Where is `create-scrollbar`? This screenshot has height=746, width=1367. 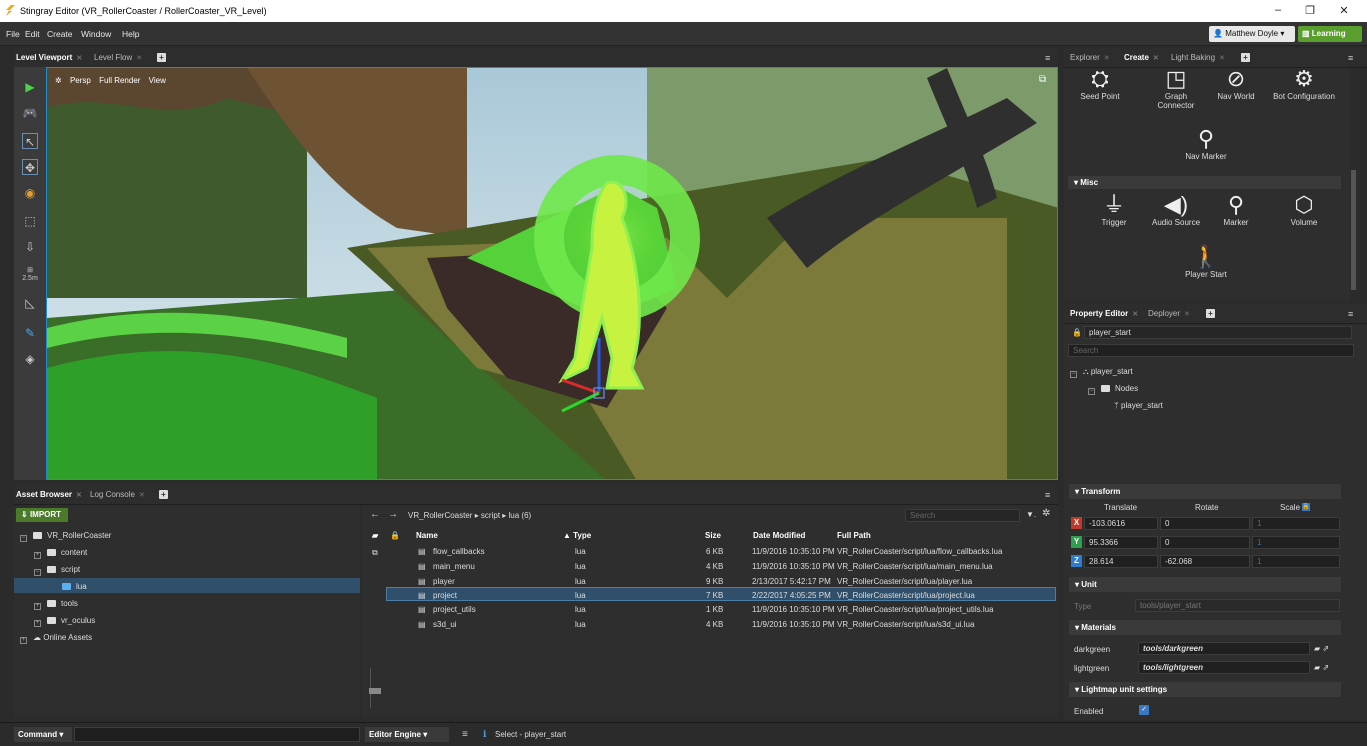
create-scrollbar is located at coordinates (1353, 230).